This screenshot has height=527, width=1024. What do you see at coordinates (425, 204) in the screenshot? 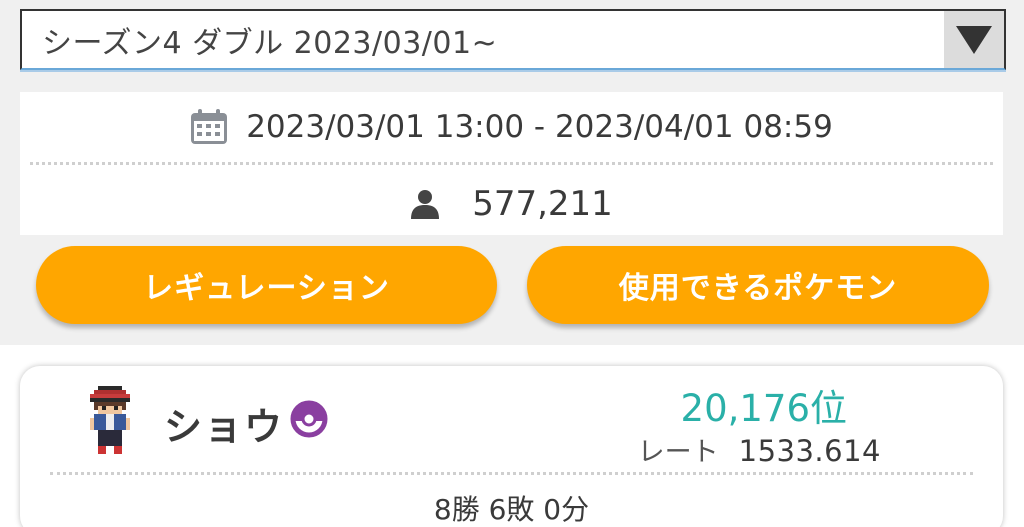
I see `person-icon` at bounding box center [425, 204].